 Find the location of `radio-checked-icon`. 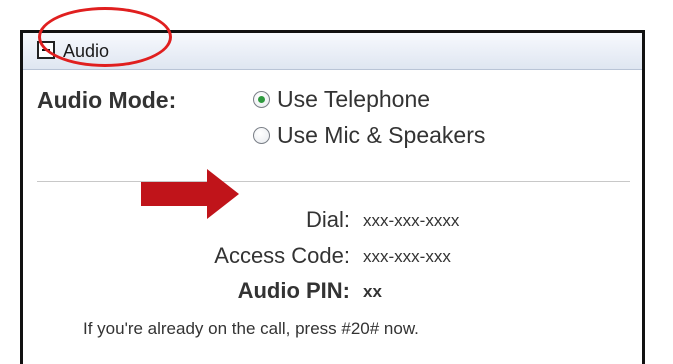

radio-checked-icon is located at coordinates (261, 99).